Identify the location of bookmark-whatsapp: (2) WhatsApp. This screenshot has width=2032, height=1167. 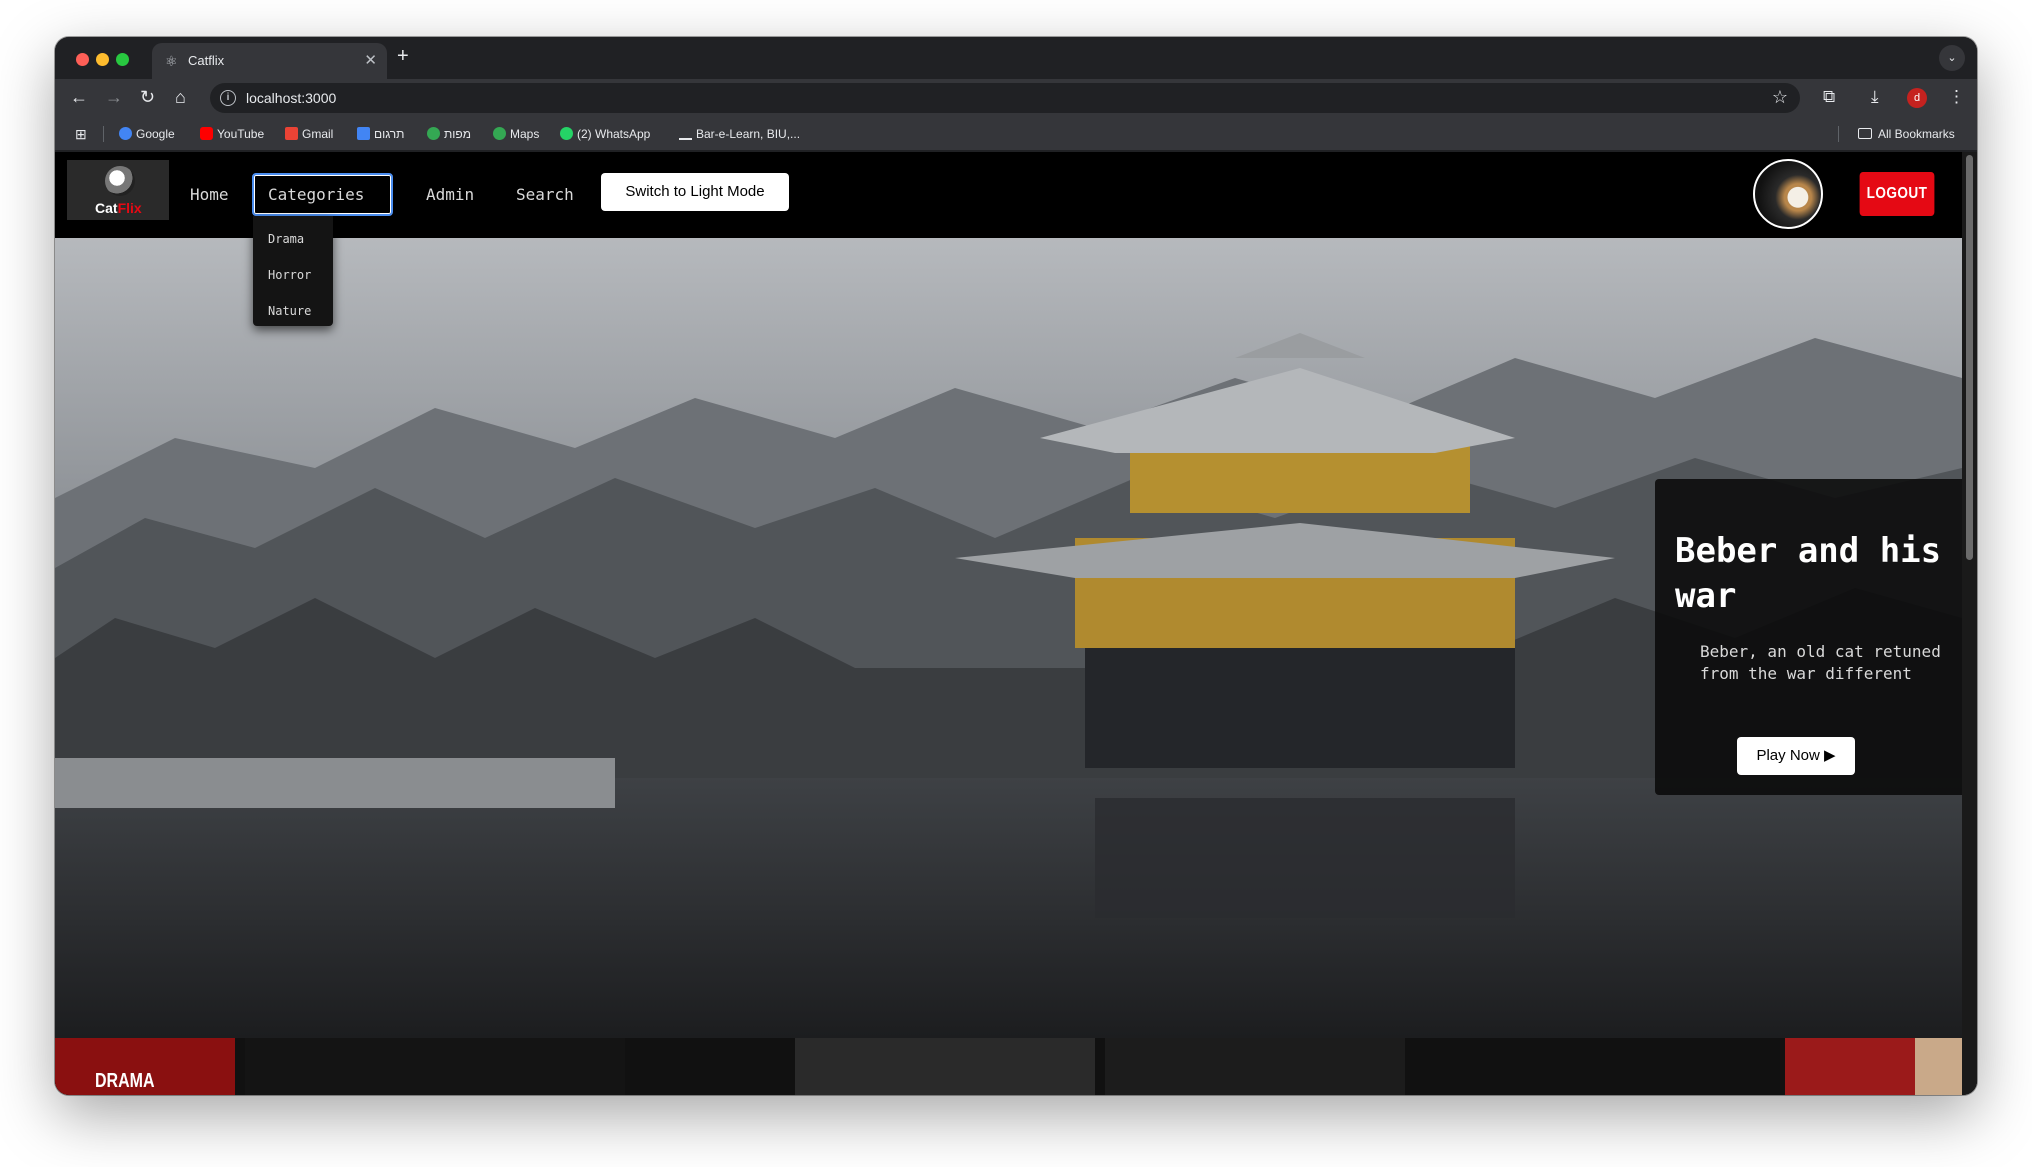
(605, 134).